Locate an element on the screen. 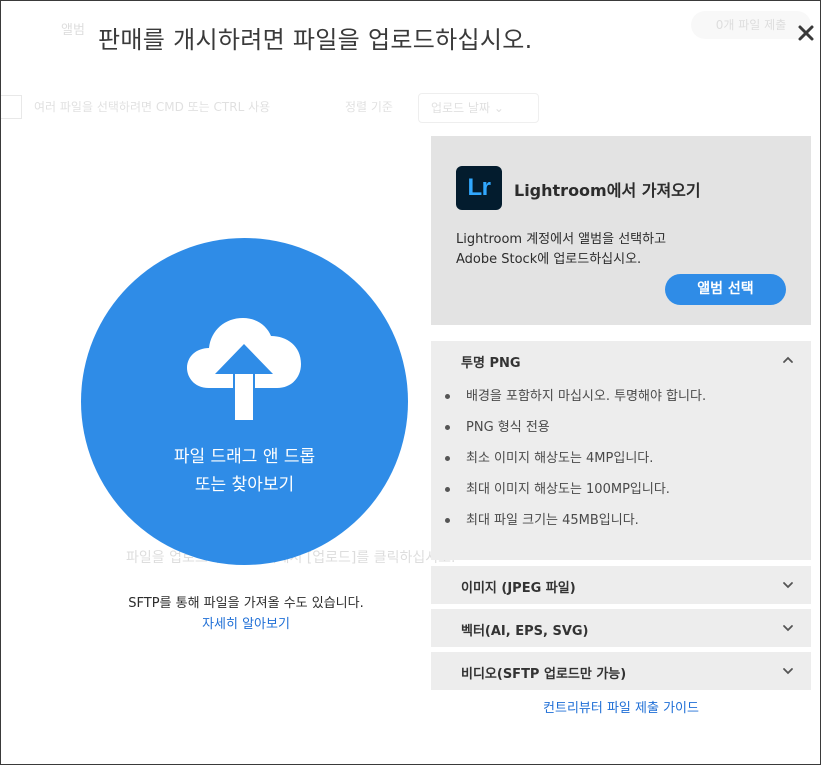 The image size is (821, 765). accordion-title: 벡터(AI, EPS, SVG) is located at coordinates (525, 631).